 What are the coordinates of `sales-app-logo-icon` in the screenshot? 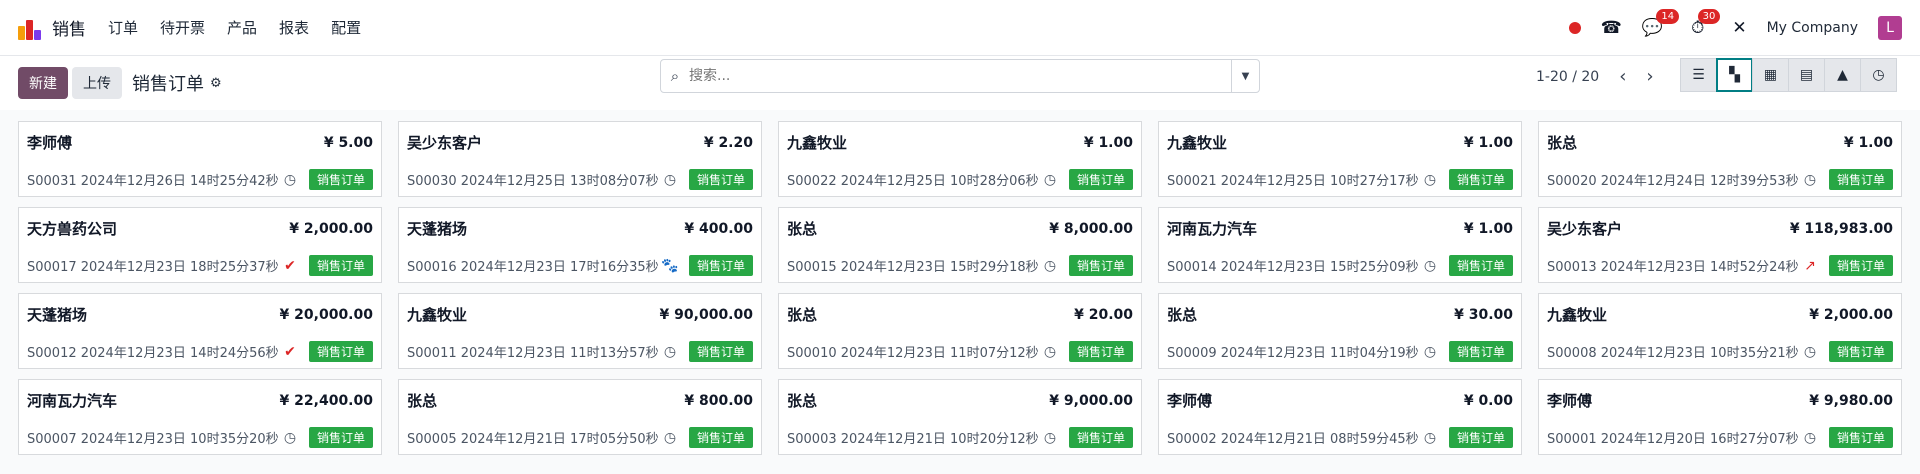 It's located at (30, 28).